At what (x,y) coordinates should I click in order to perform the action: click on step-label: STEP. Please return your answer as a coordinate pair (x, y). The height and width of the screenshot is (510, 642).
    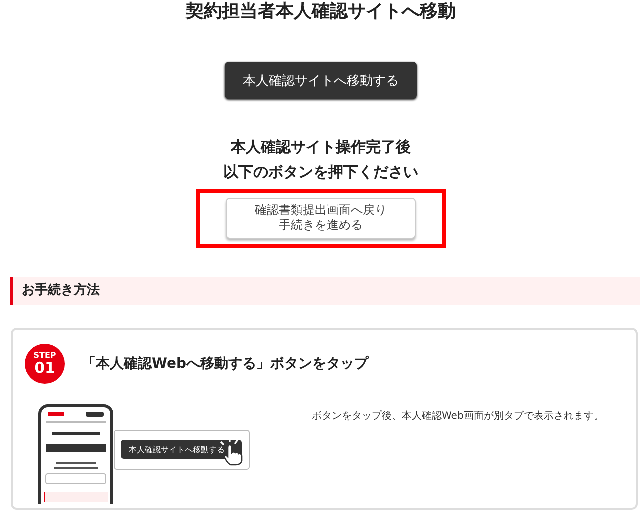
    Looking at the image, I should click on (45, 355).